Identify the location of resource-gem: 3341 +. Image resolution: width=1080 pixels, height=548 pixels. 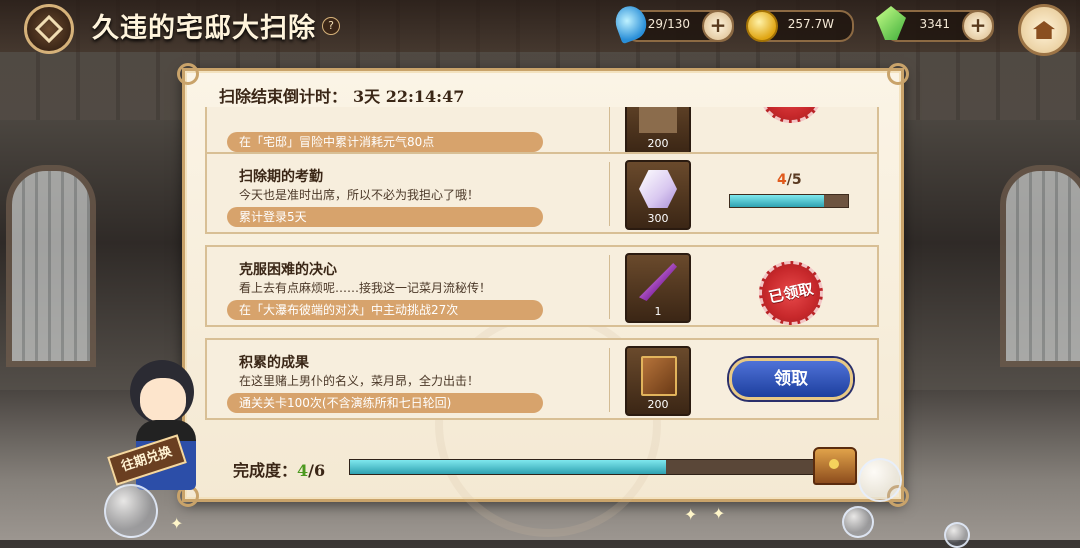
(935, 24).